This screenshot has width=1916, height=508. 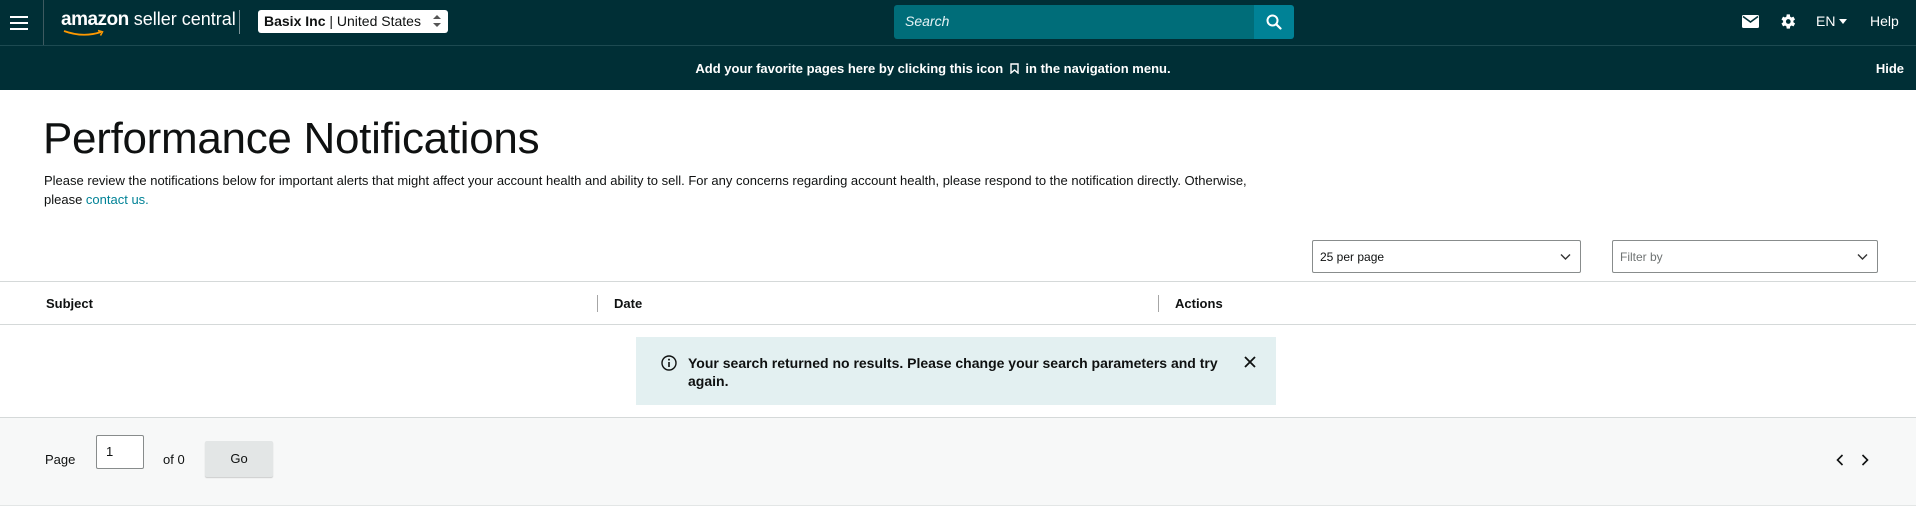 What do you see at coordinates (1750, 21) in the screenshot?
I see `mail-icon` at bounding box center [1750, 21].